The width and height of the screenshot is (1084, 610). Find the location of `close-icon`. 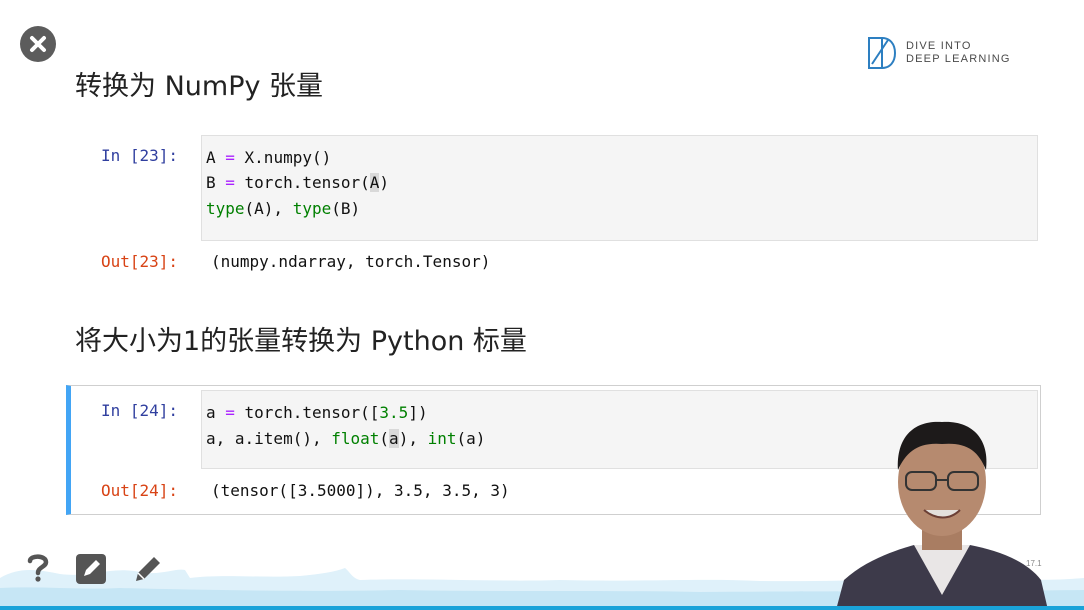

close-icon is located at coordinates (38, 44).